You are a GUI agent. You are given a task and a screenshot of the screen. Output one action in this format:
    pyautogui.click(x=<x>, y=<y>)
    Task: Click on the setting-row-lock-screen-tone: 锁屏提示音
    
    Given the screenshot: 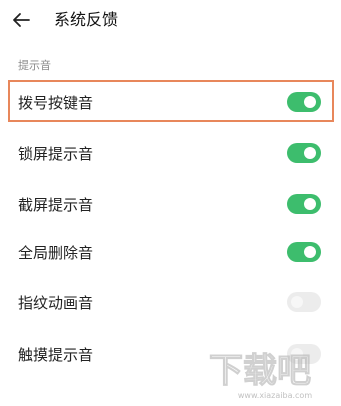 What is the action you would take?
    pyautogui.click(x=170, y=154)
    